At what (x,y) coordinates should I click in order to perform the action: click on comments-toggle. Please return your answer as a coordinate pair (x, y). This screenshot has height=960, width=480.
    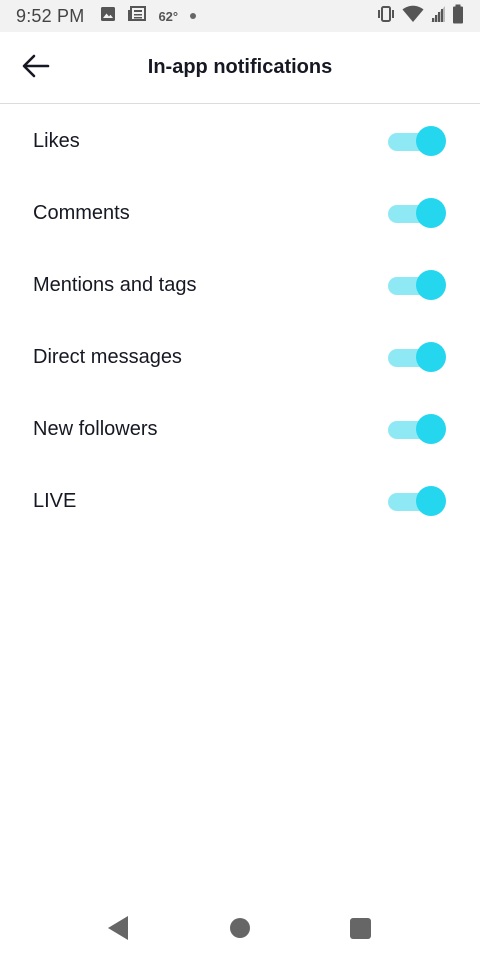
    Looking at the image, I should click on (416, 213).